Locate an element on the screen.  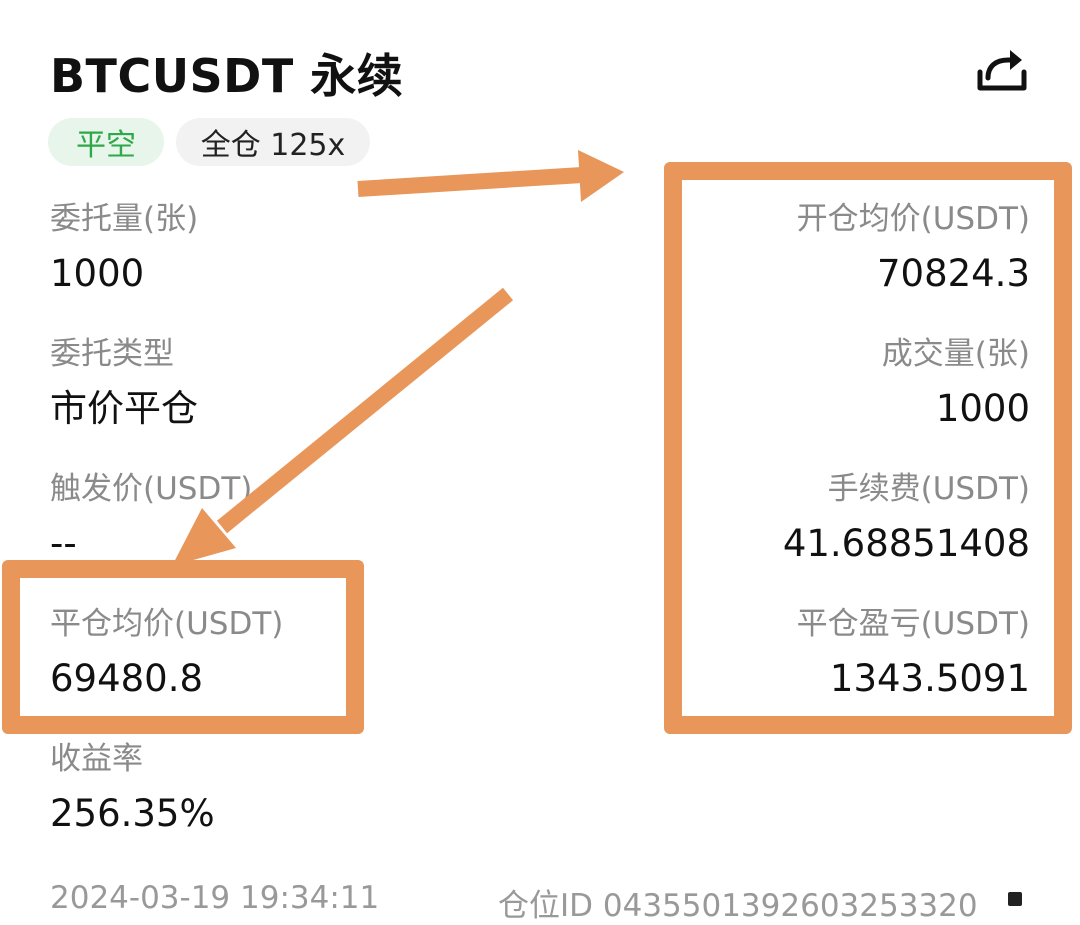
order-qty-value: 1000 is located at coordinates (97, 273).